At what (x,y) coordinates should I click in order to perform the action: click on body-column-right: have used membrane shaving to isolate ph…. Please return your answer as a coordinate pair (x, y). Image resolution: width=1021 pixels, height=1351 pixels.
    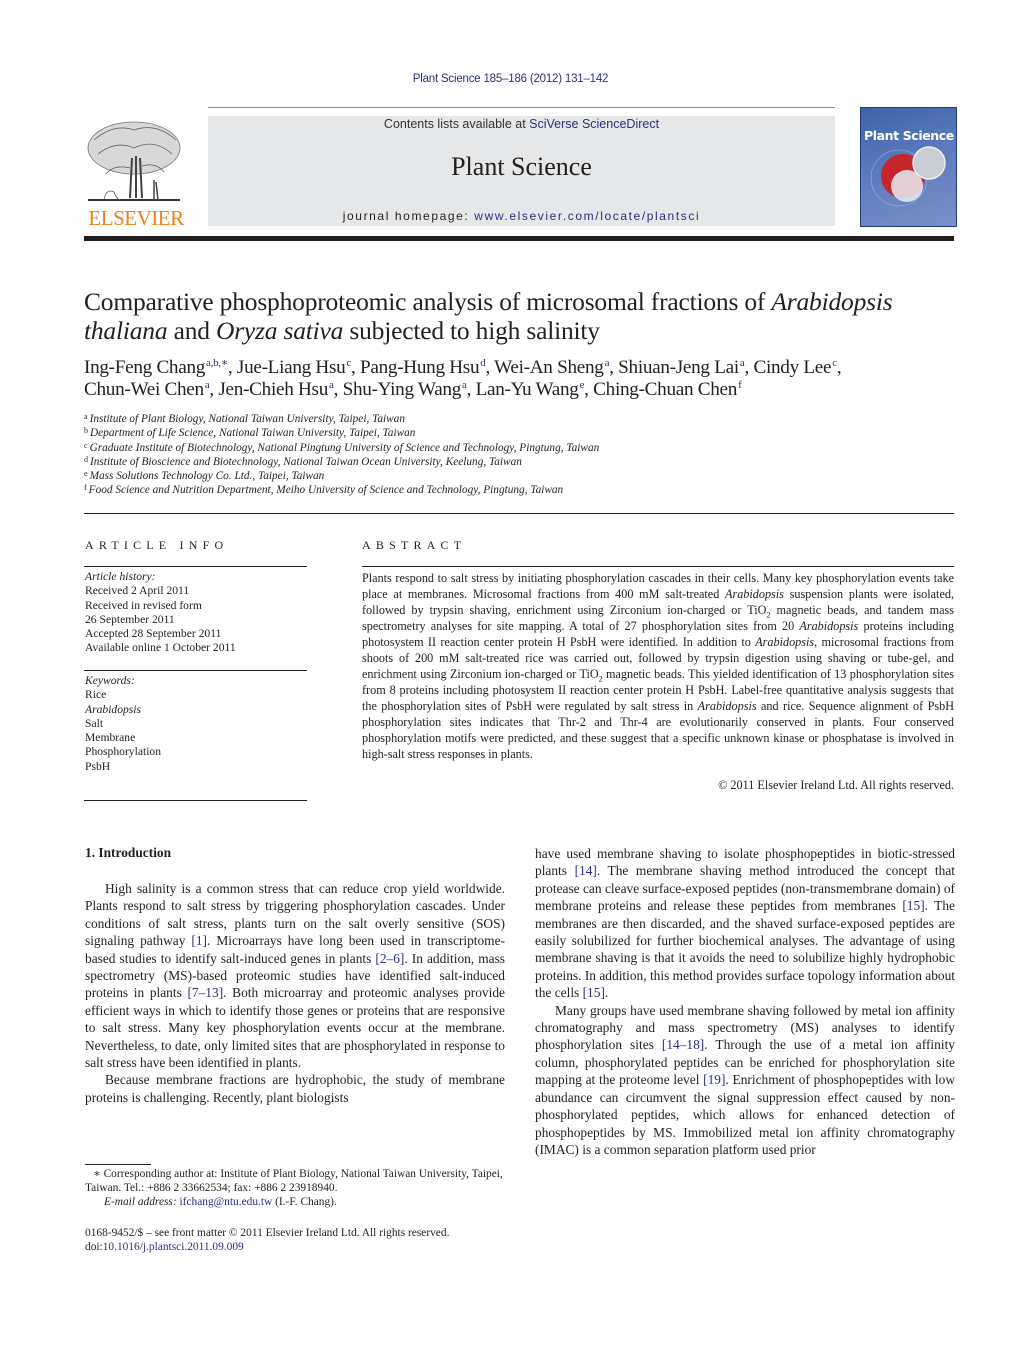
    Looking at the image, I should click on (745, 1001).